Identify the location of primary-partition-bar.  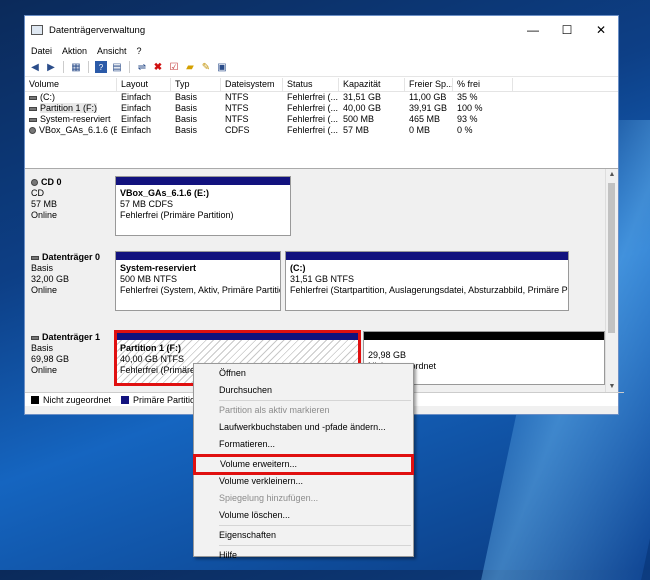
(427, 256).